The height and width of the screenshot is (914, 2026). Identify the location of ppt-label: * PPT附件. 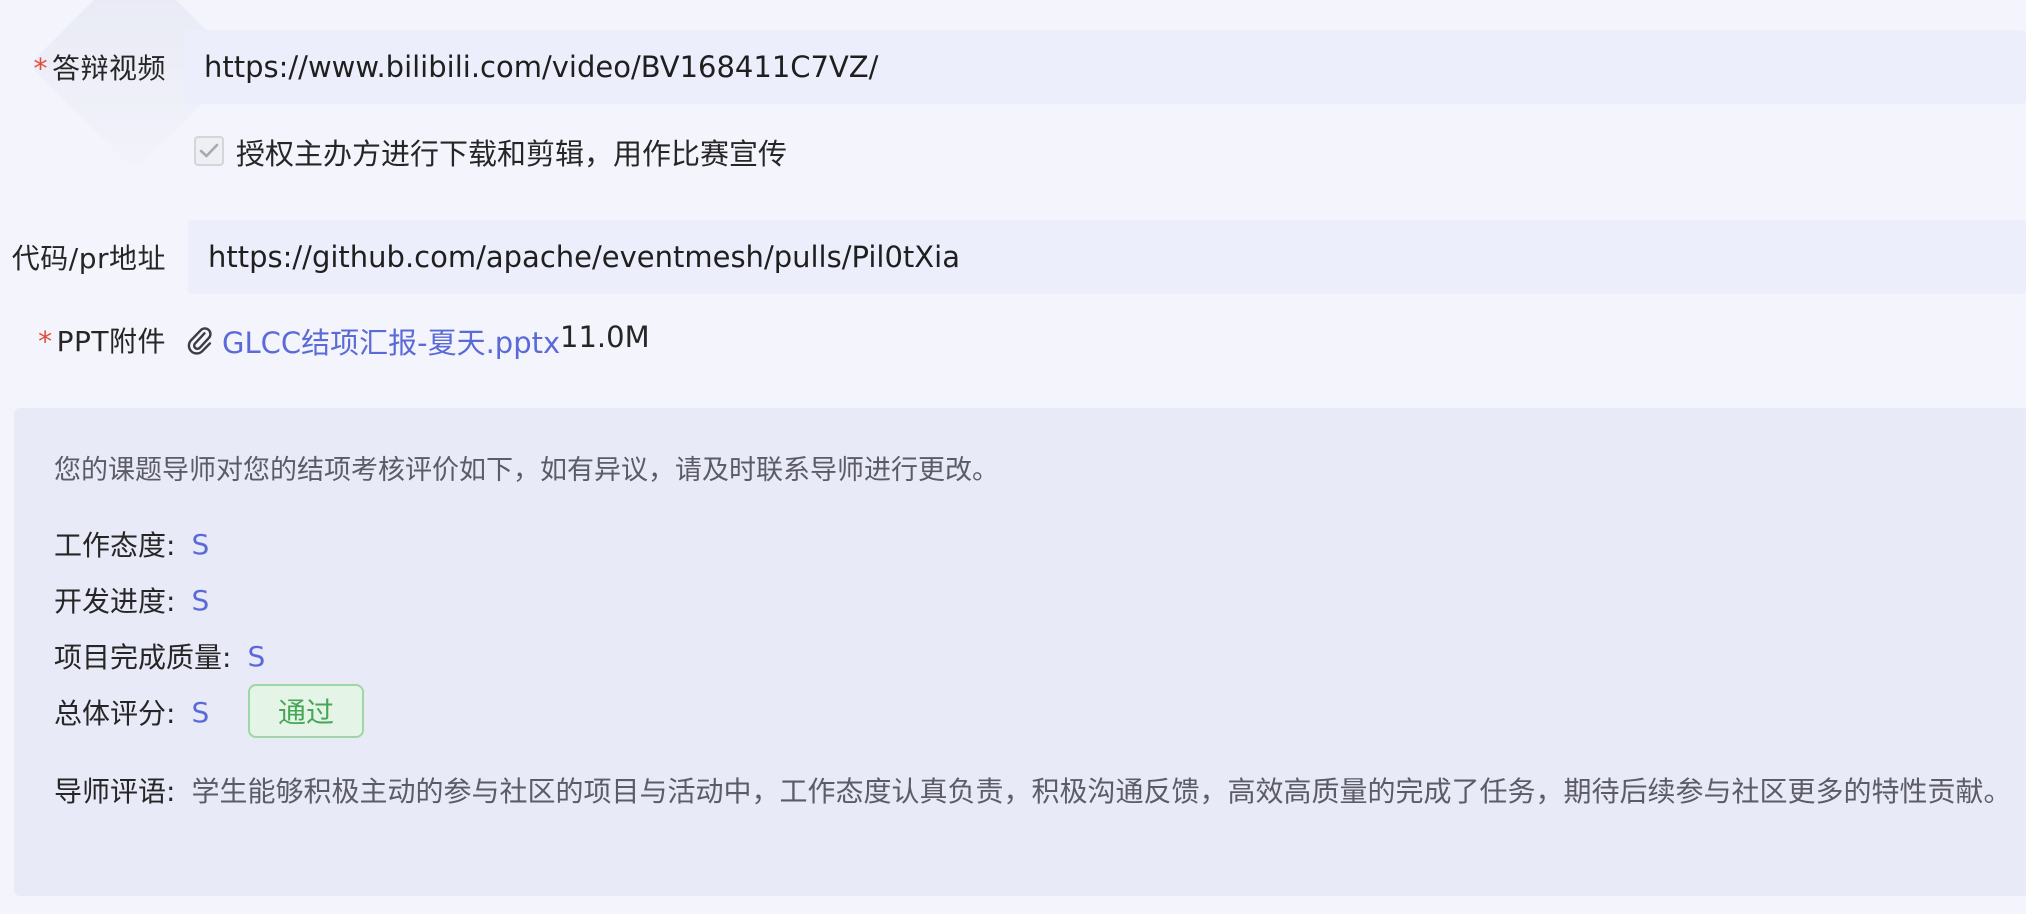
(102, 341).